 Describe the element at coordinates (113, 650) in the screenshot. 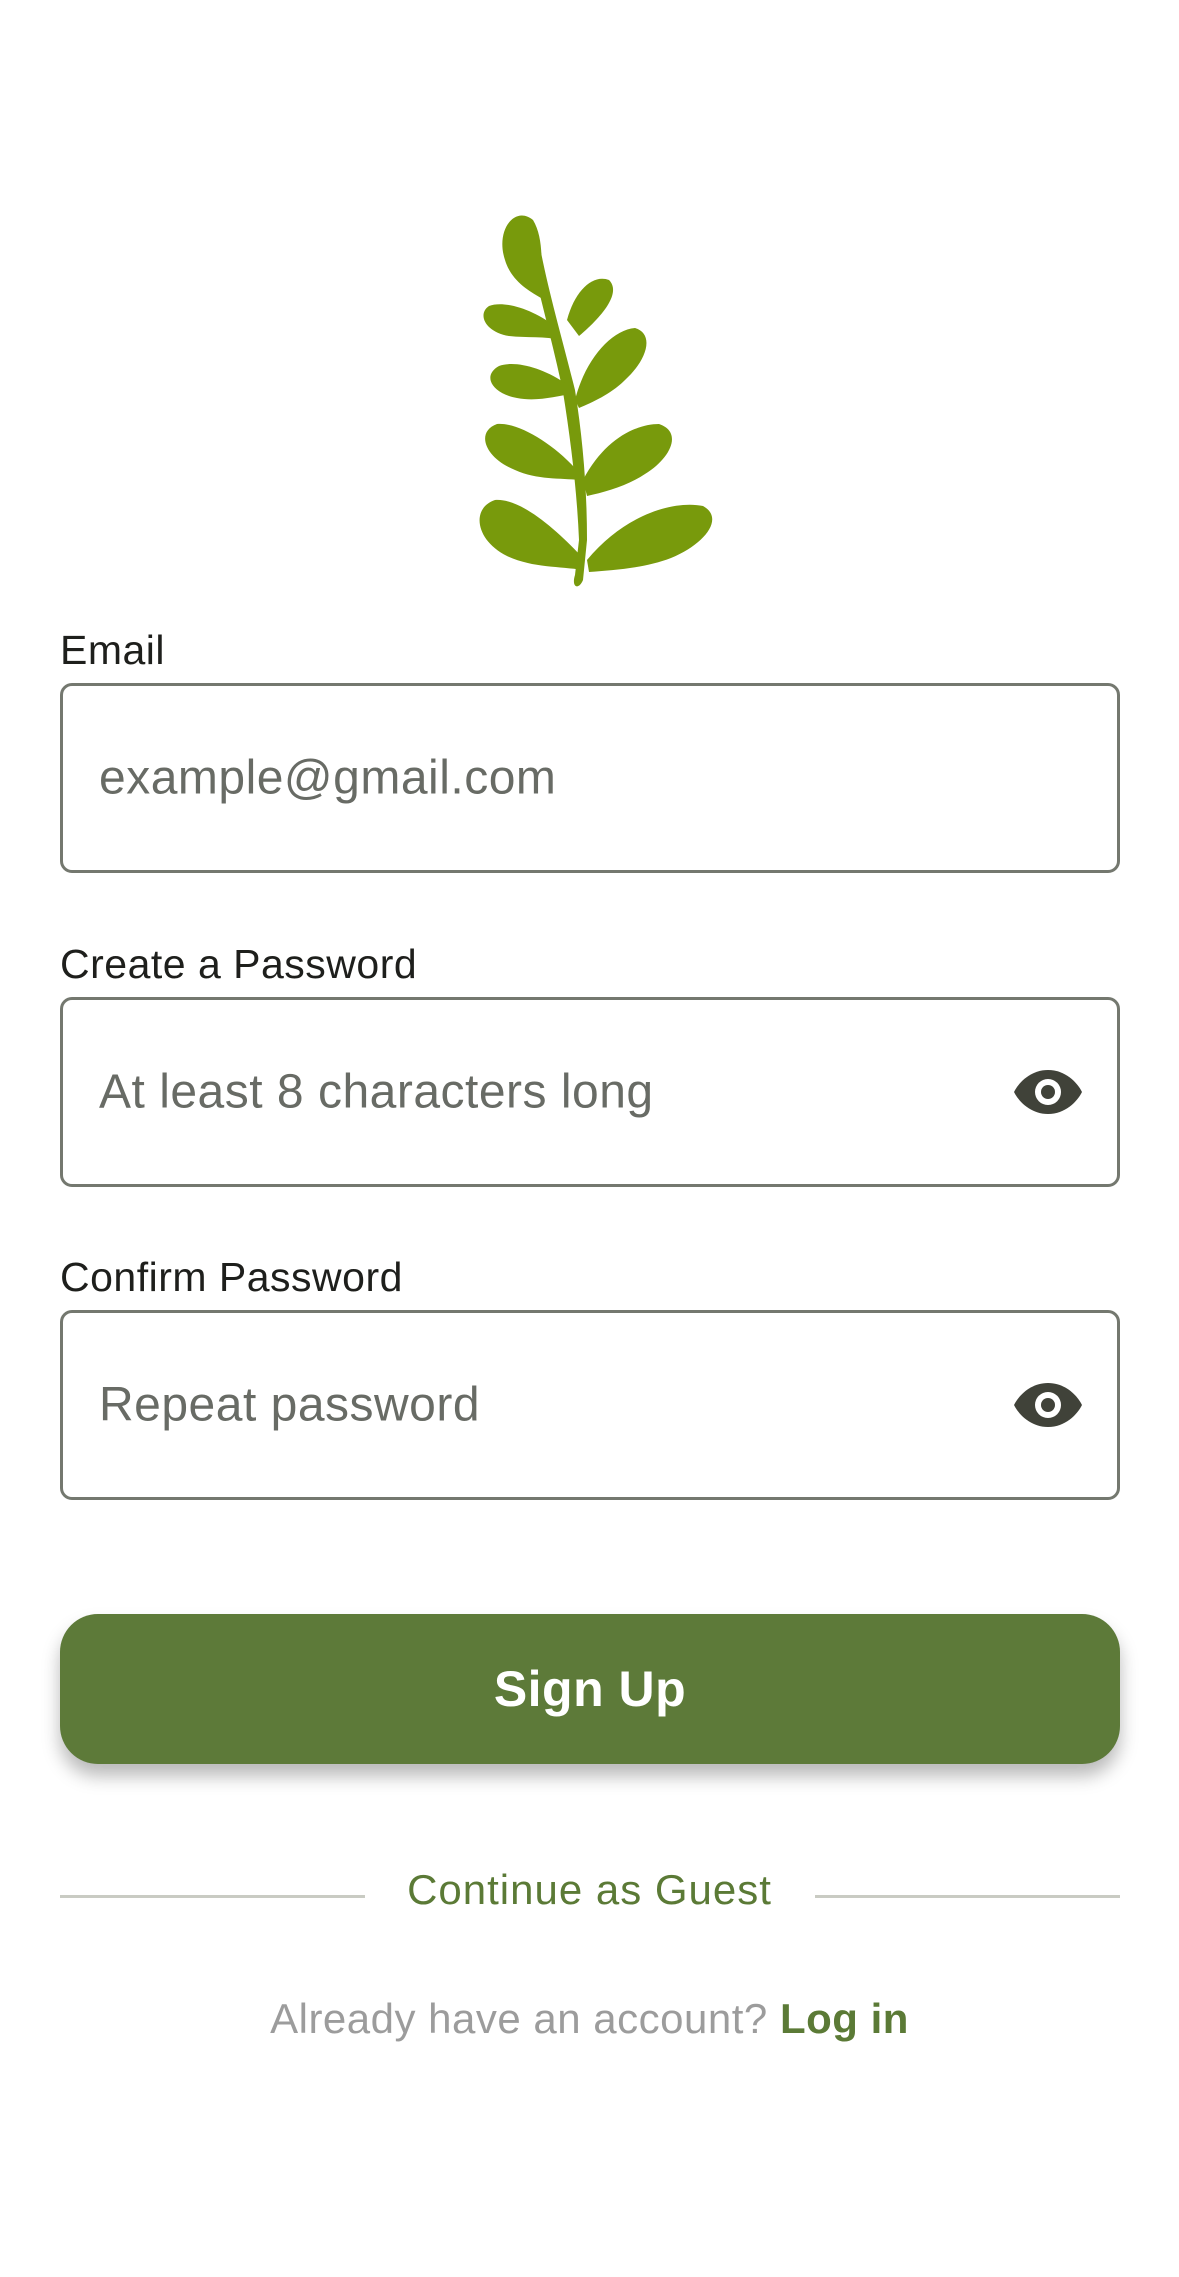

I see `email-label: Email` at that location.